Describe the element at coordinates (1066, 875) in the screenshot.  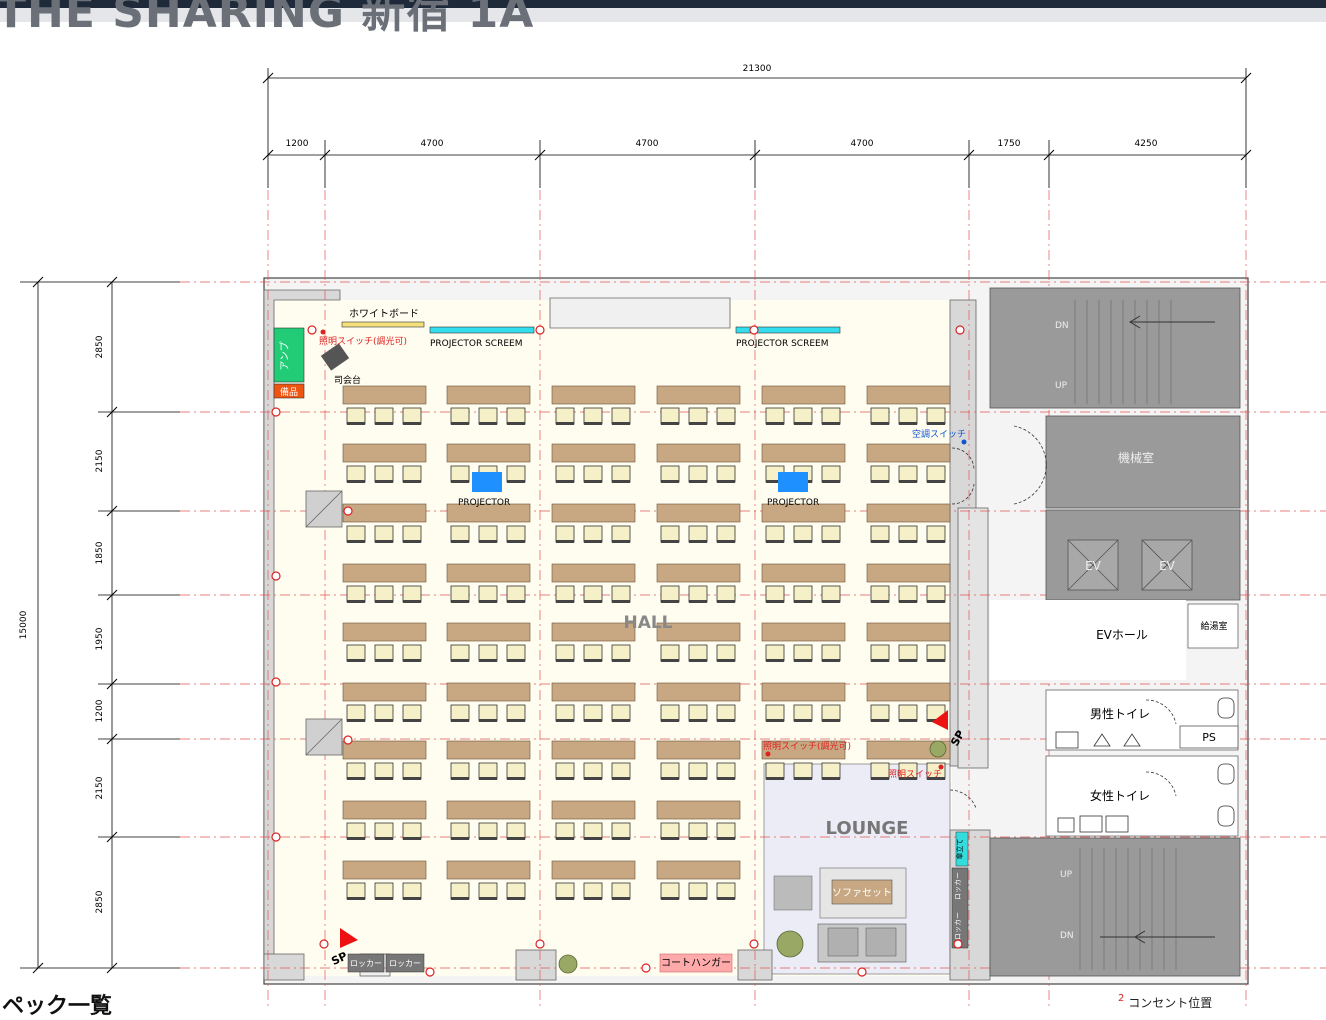
I see `stair-south-up: UP` at that location.